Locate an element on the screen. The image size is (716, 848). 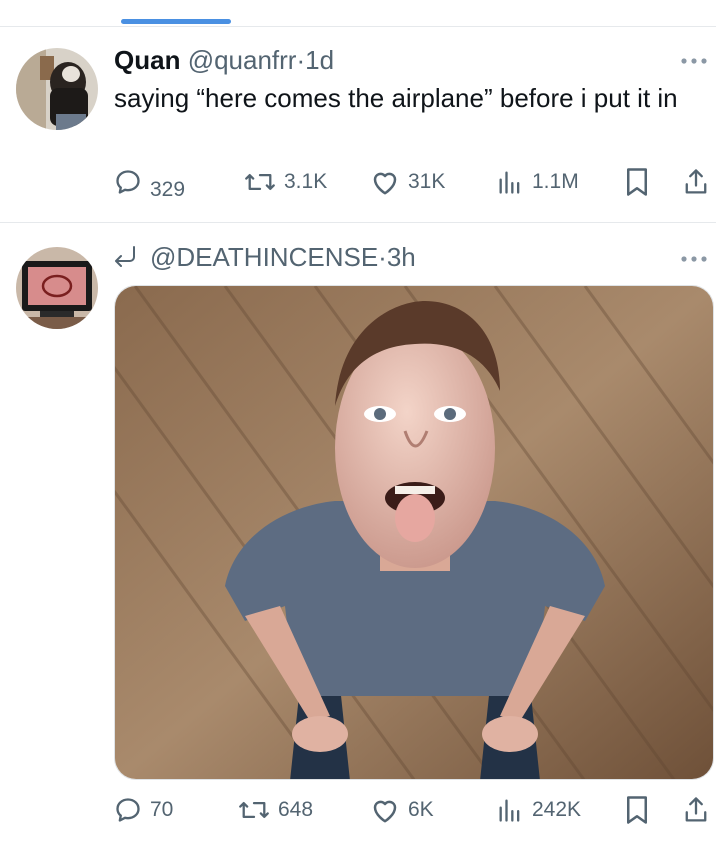
tab-bar is located at coordinates (358, 13).